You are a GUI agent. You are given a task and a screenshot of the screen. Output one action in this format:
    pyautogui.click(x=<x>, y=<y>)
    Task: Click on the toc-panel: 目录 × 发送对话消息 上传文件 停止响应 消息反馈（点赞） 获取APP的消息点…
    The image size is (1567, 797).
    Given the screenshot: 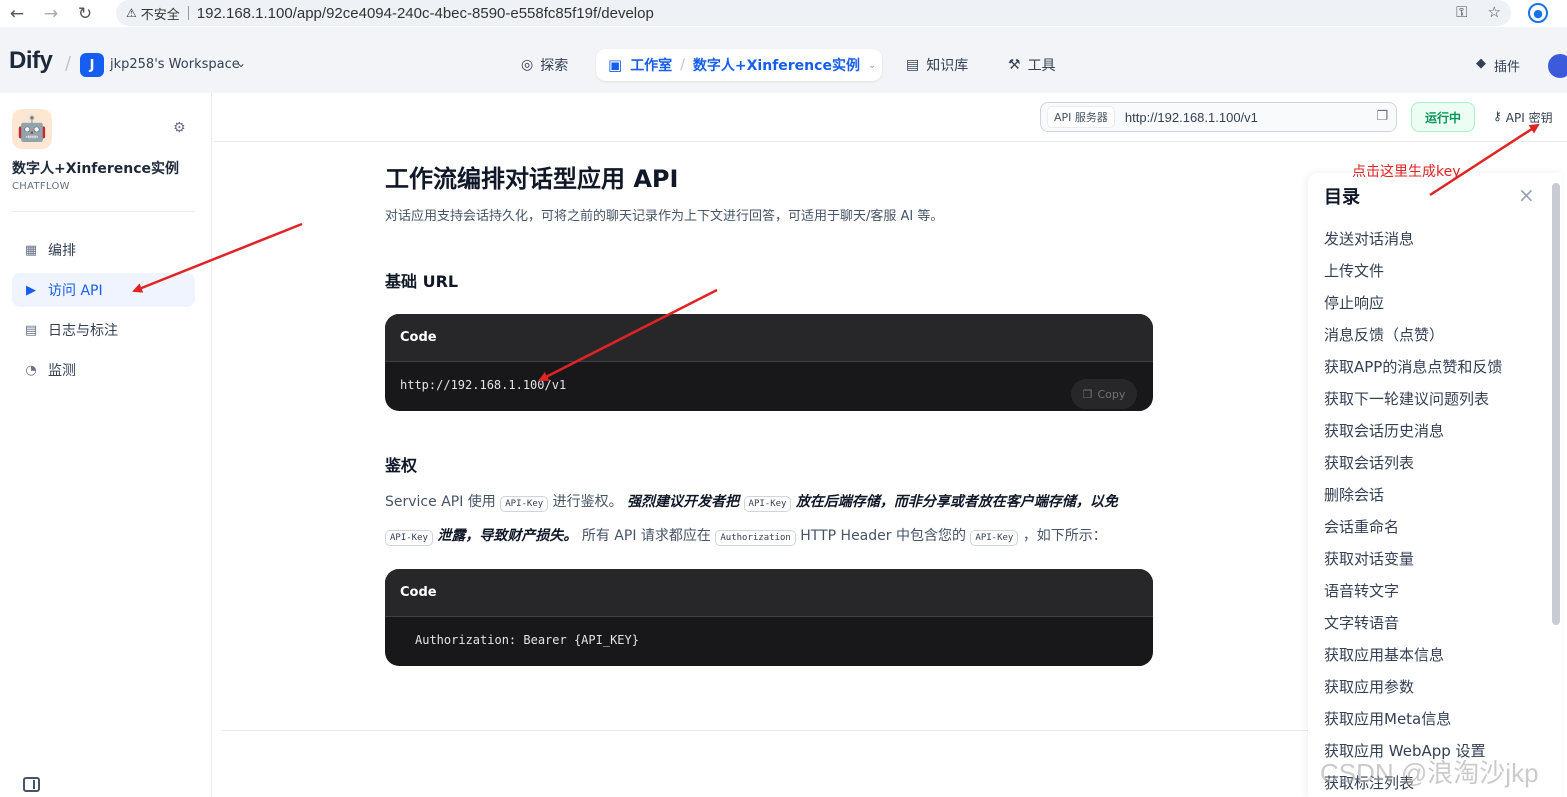 What is the action you would take?
    pyautogui.click(x=1435, y=485)
    